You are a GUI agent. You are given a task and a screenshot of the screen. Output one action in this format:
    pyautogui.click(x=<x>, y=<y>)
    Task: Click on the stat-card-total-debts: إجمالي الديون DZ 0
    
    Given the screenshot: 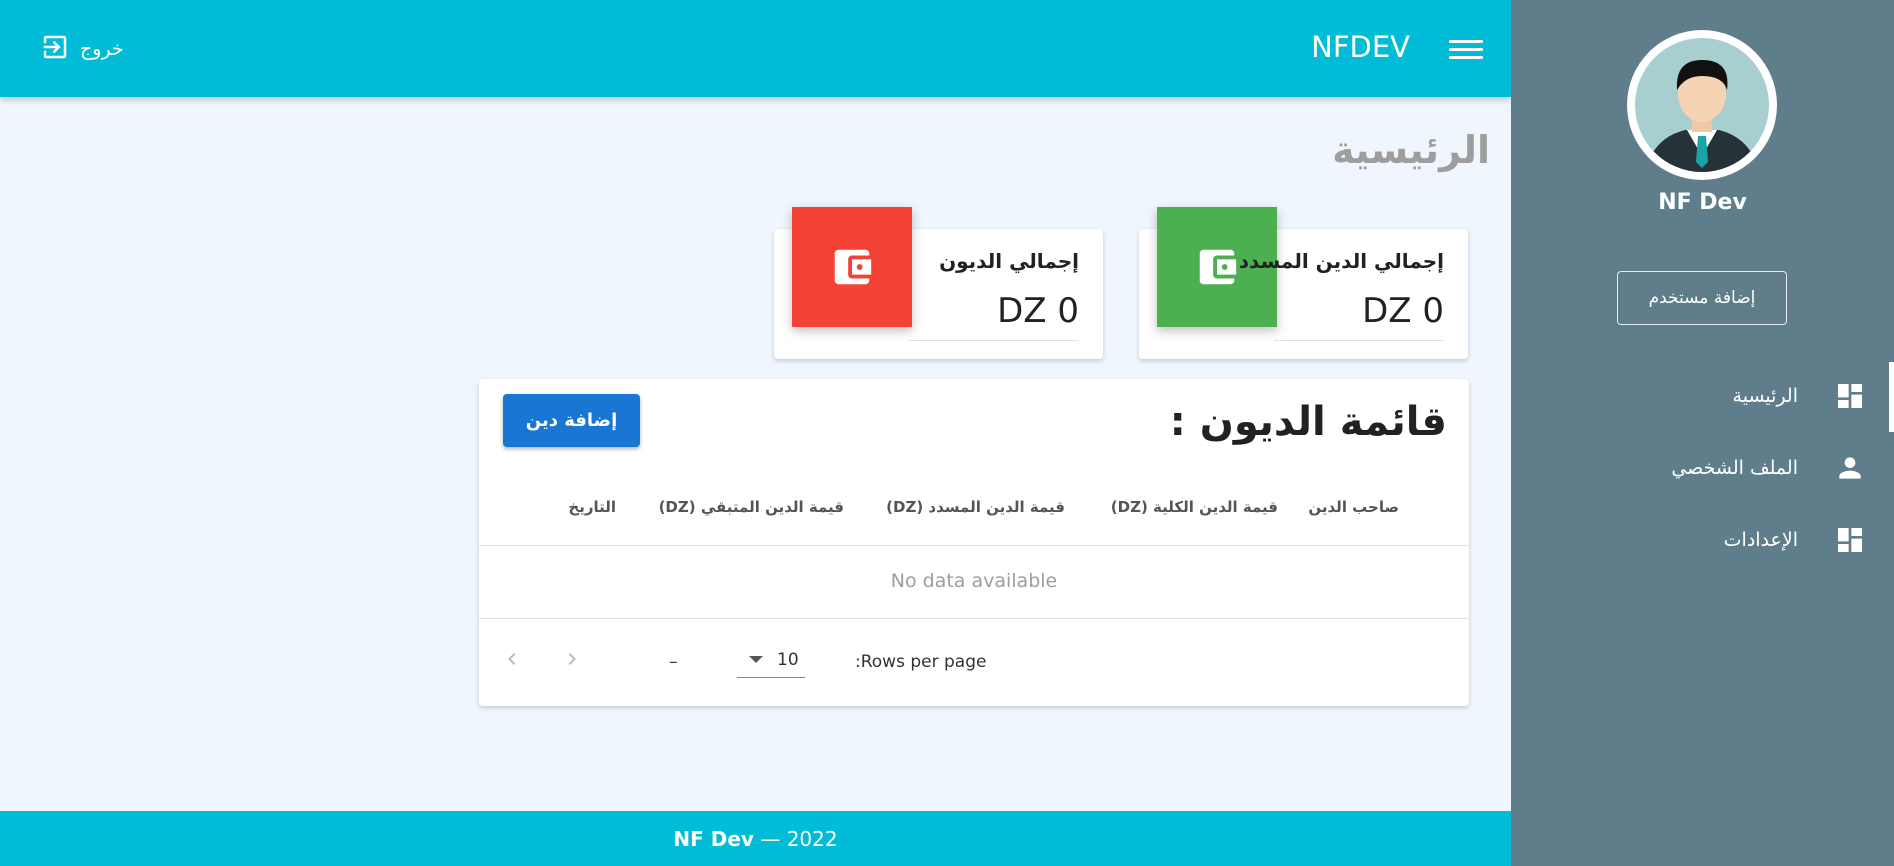 What is the action you would take?
    pyautogui.click(x=938, y=283)
    